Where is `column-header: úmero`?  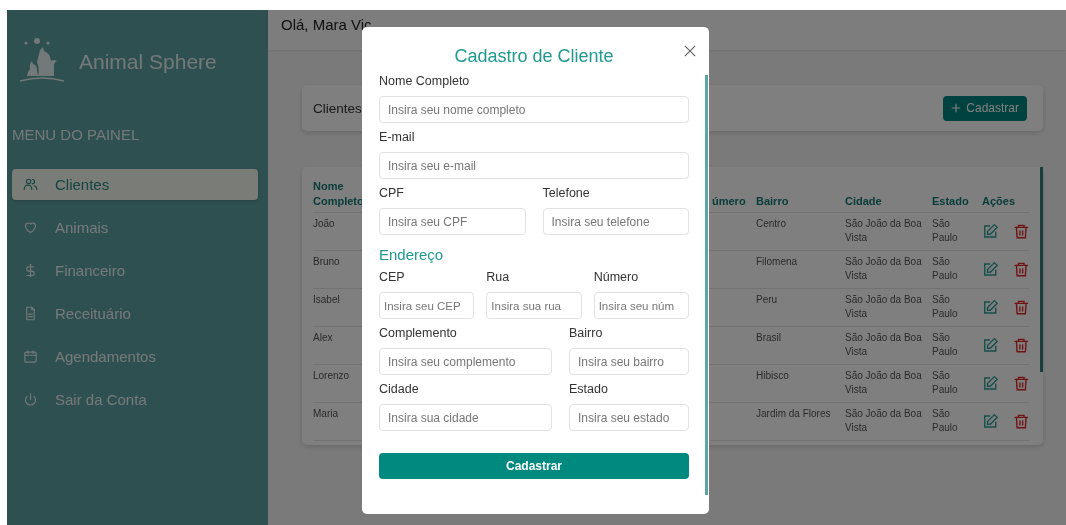
column-header: úmero is located at coordinates (729, 201).